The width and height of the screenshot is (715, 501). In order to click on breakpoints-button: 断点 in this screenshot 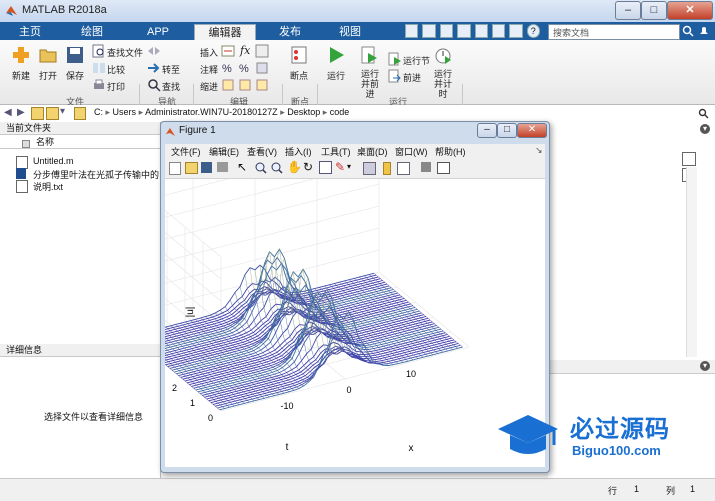, I will do `click(299, 75)`.